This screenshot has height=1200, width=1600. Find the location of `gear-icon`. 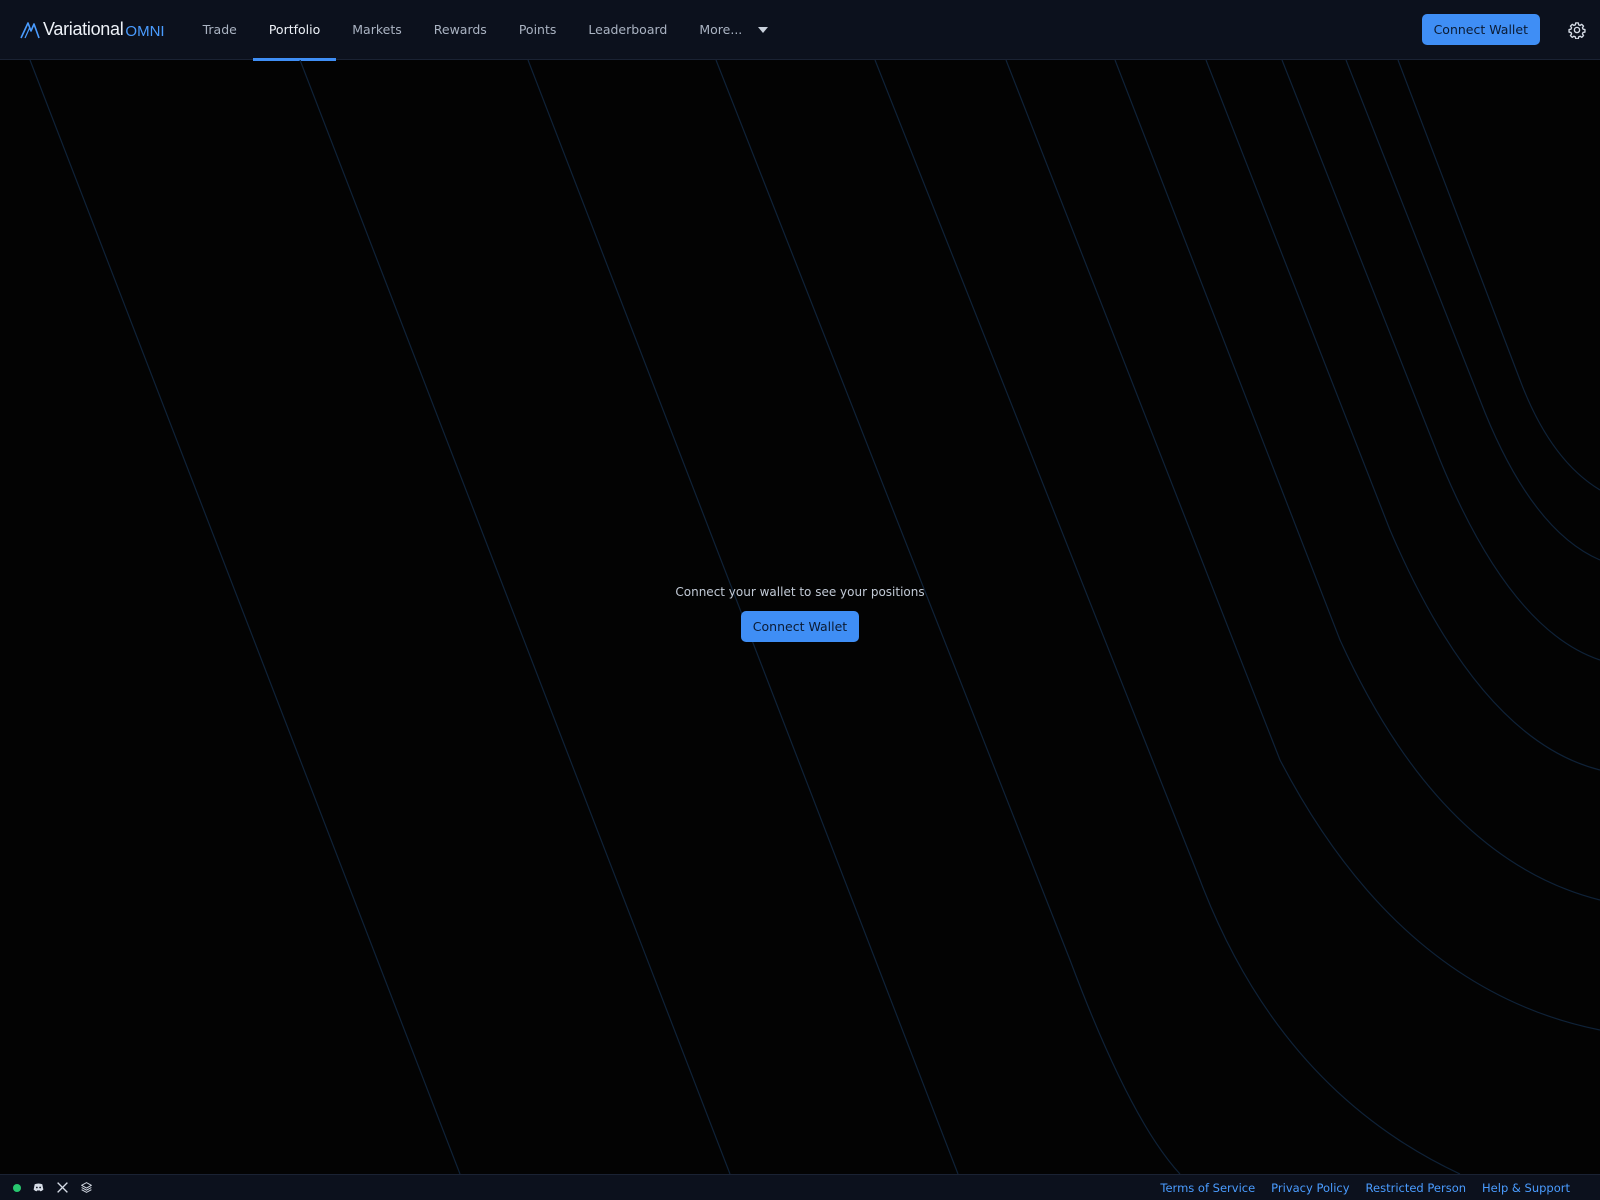

gear-icon is located at coordinates (1577, 30).